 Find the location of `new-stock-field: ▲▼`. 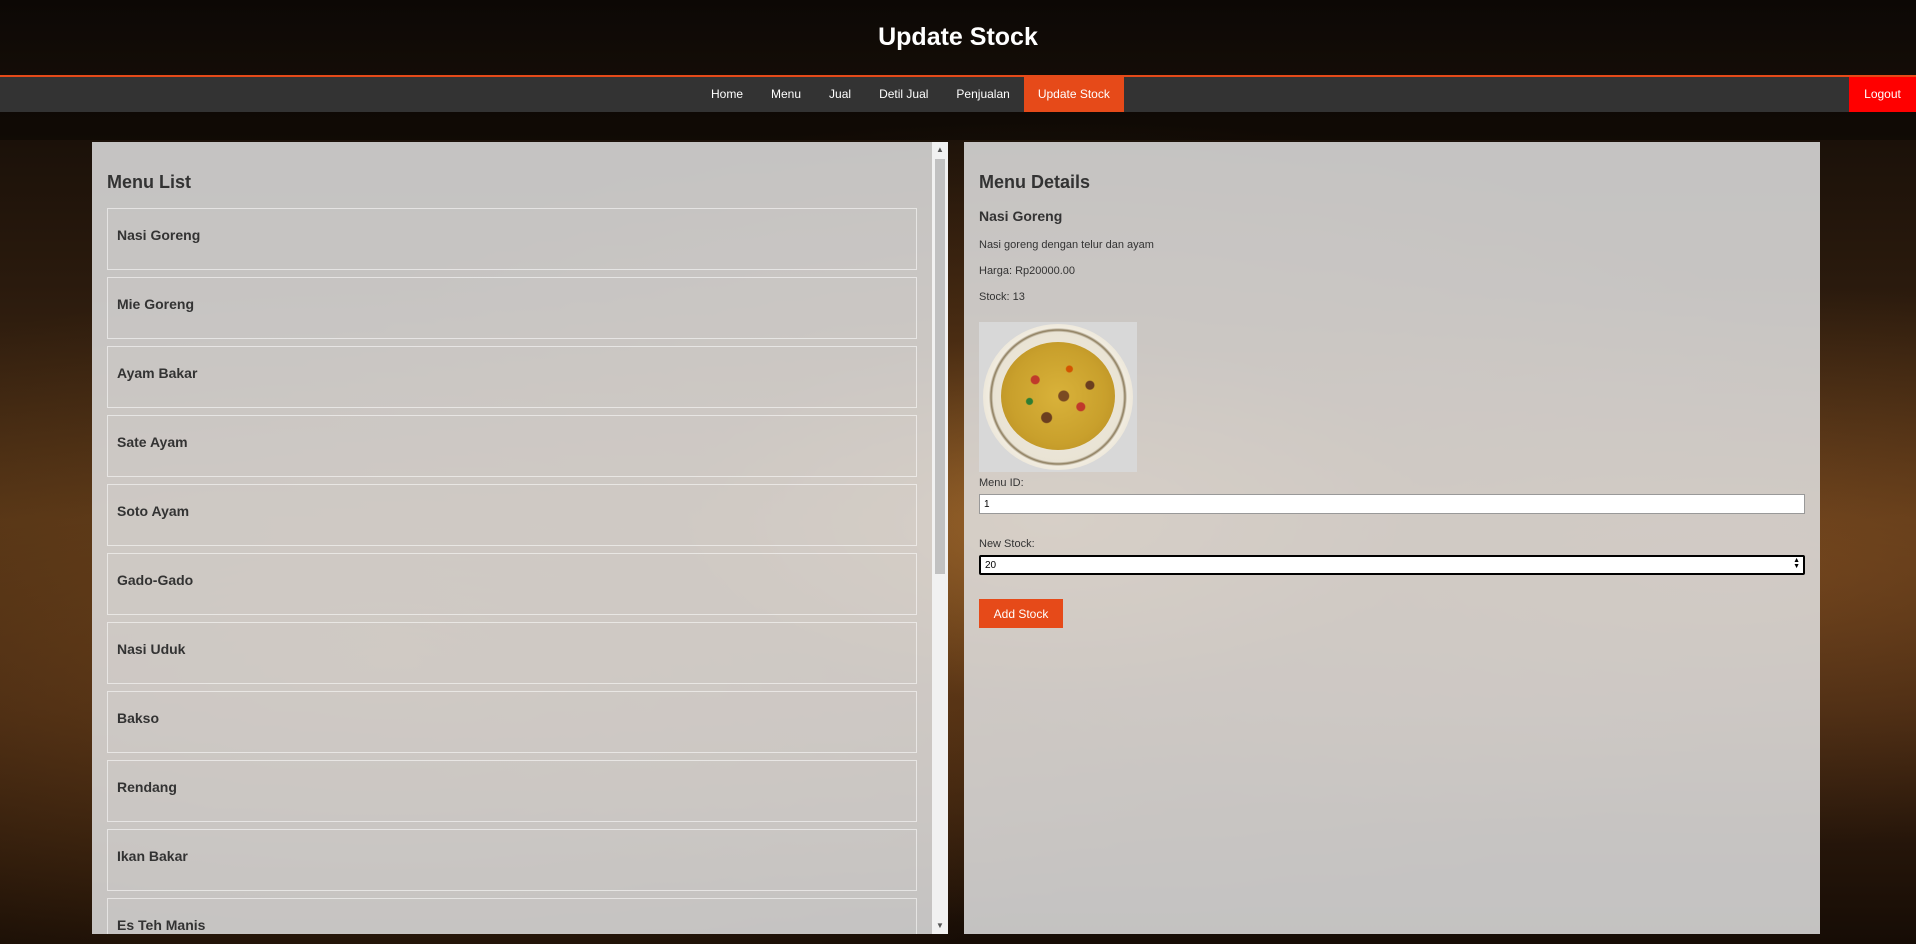

new-stock-field: ▲▼ is located at coordinates (1392, 565).